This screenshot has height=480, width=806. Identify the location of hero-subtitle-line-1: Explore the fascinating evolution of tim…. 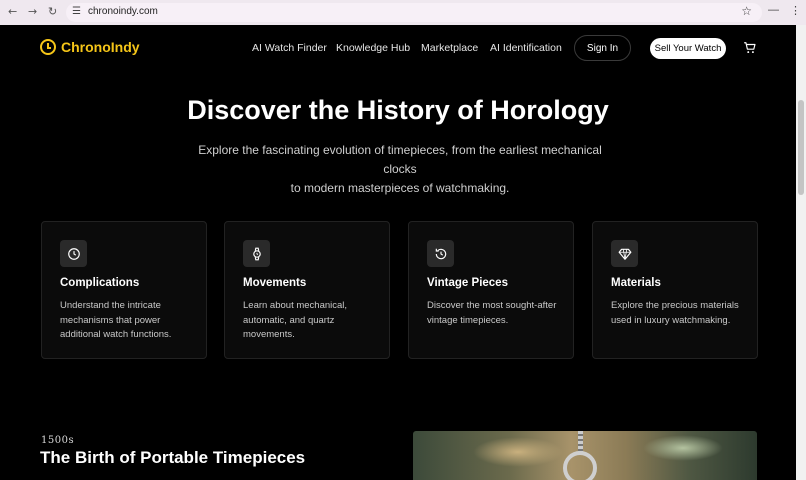
(400, 159).